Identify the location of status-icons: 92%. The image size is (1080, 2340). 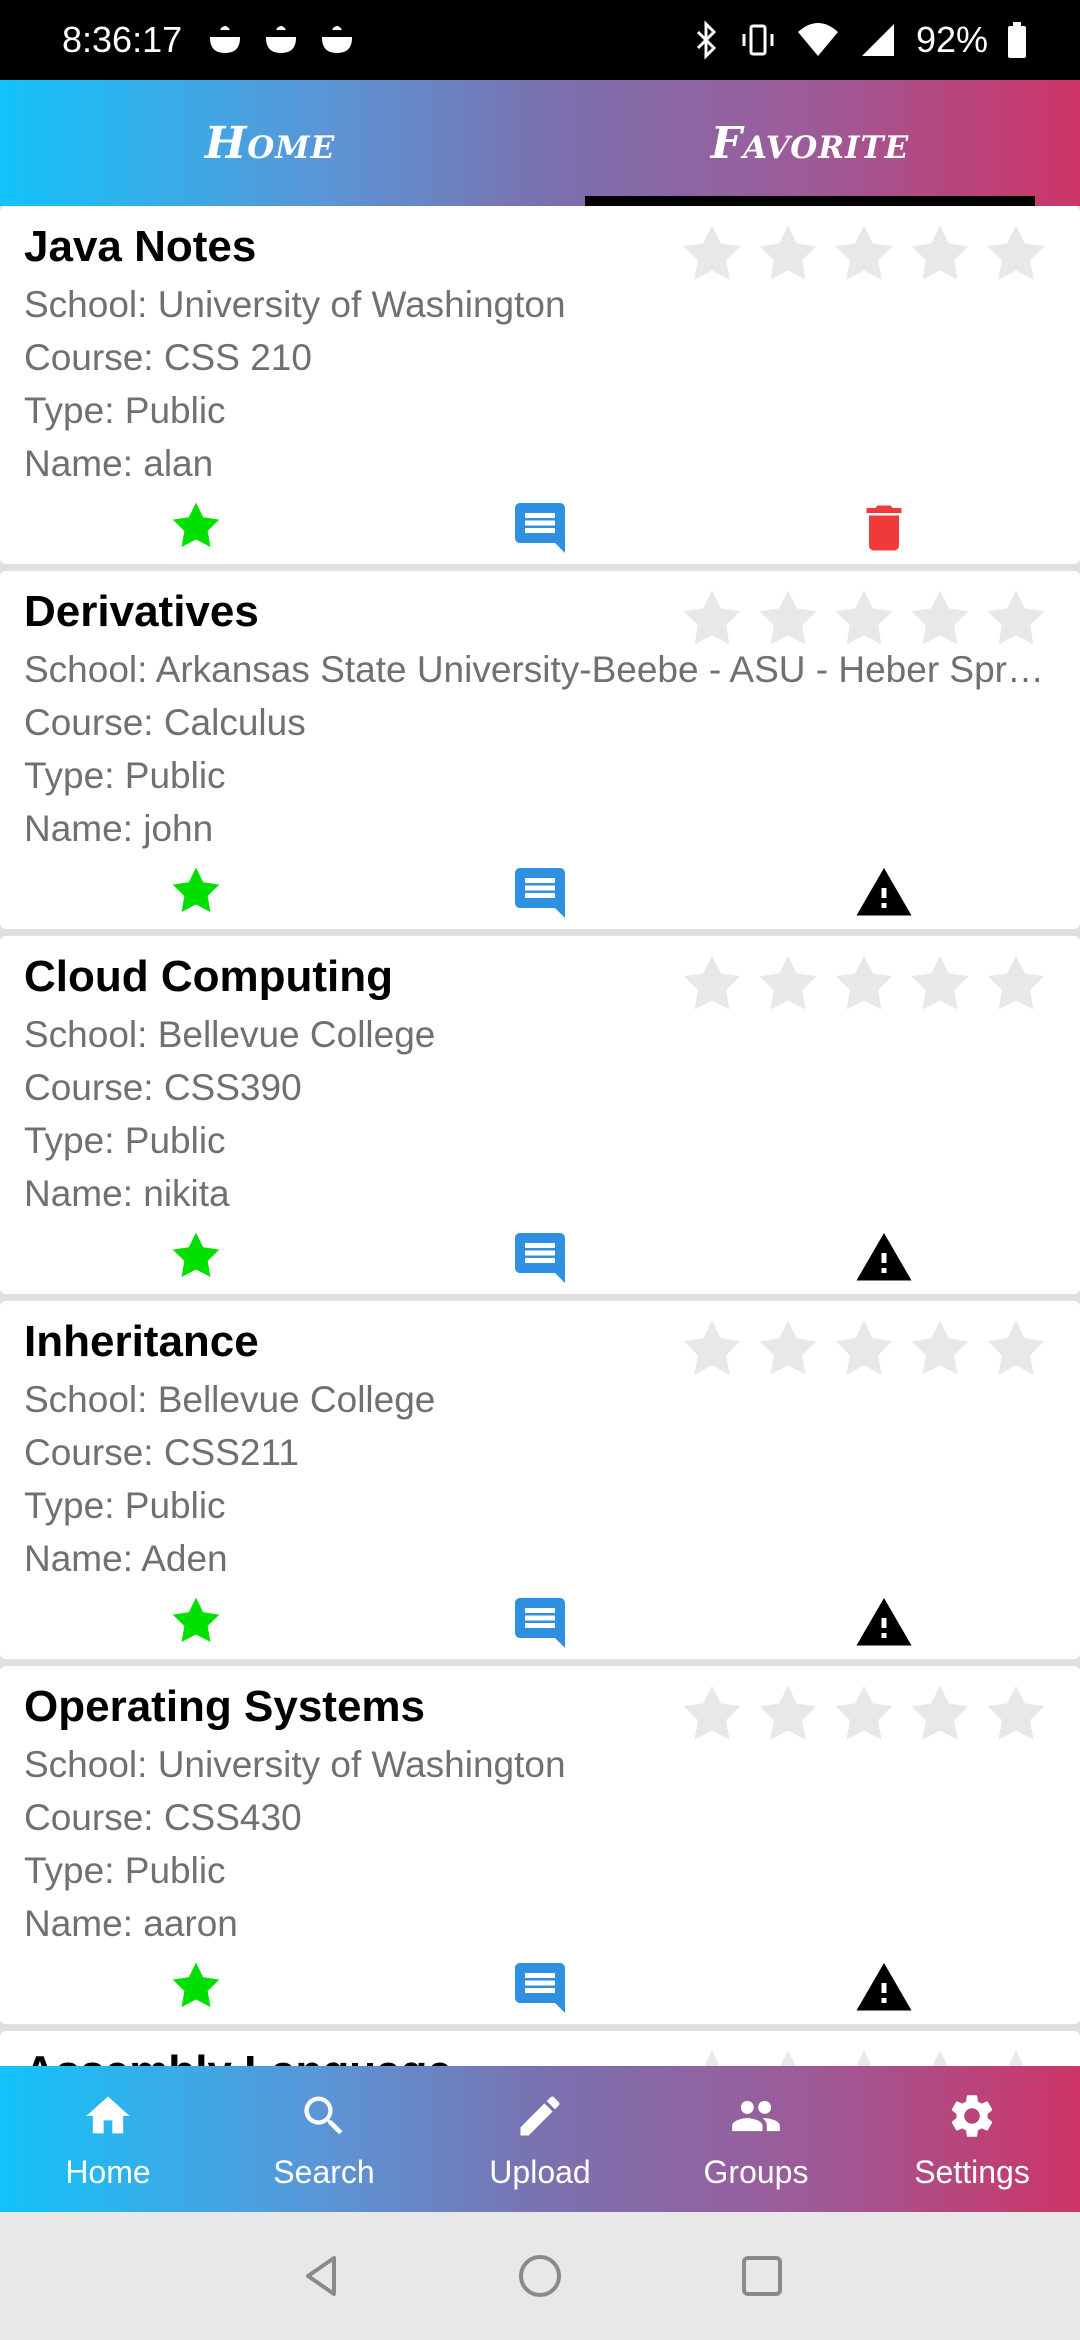
(860, 40).